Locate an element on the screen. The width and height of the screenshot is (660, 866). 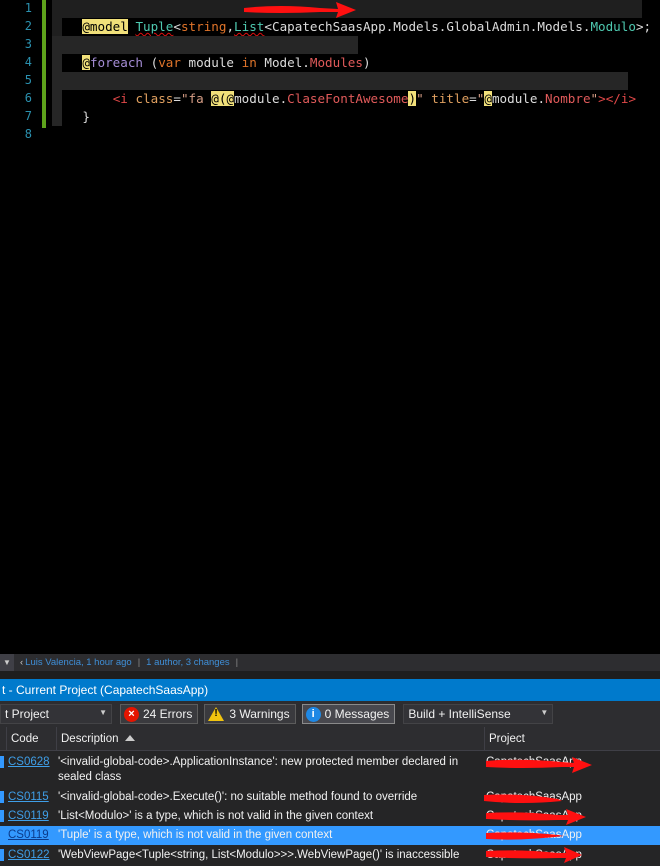
build-filter-label: Build + IntelliSense is located at coordinates (459, 714).